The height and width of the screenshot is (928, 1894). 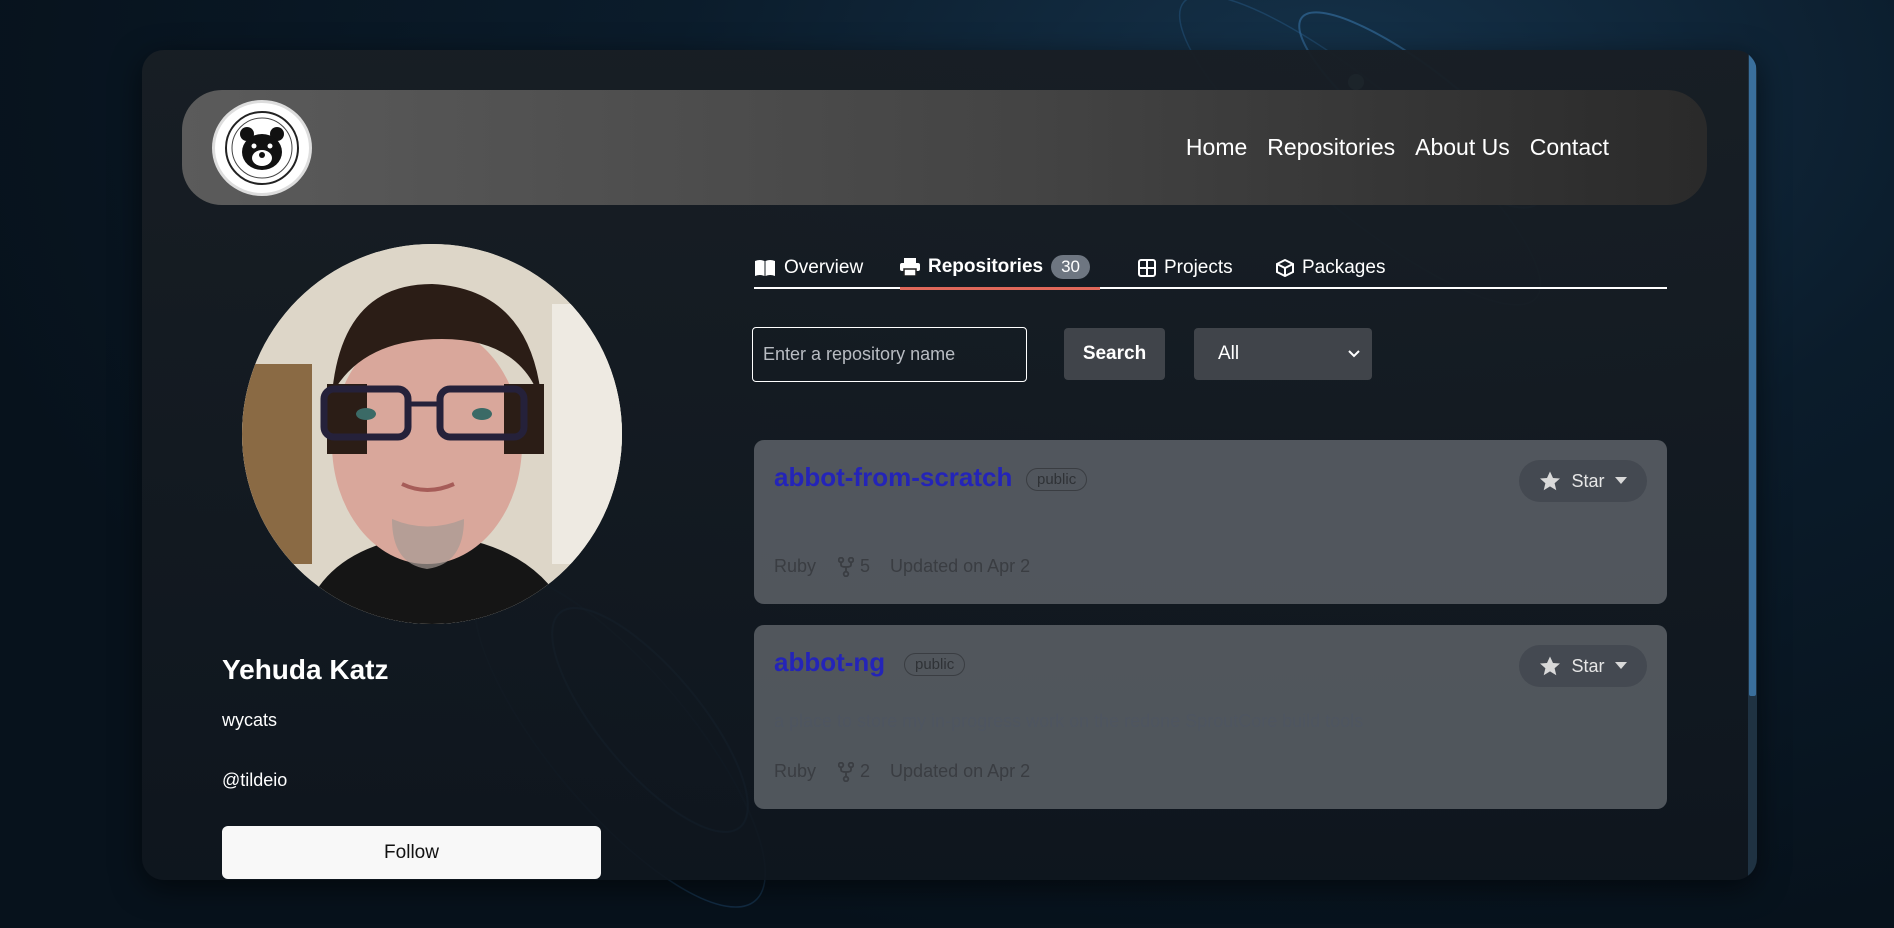 I want to click on repo-meta: Ruby 2 Updated on Apr 2, so click(x=902, y=771).